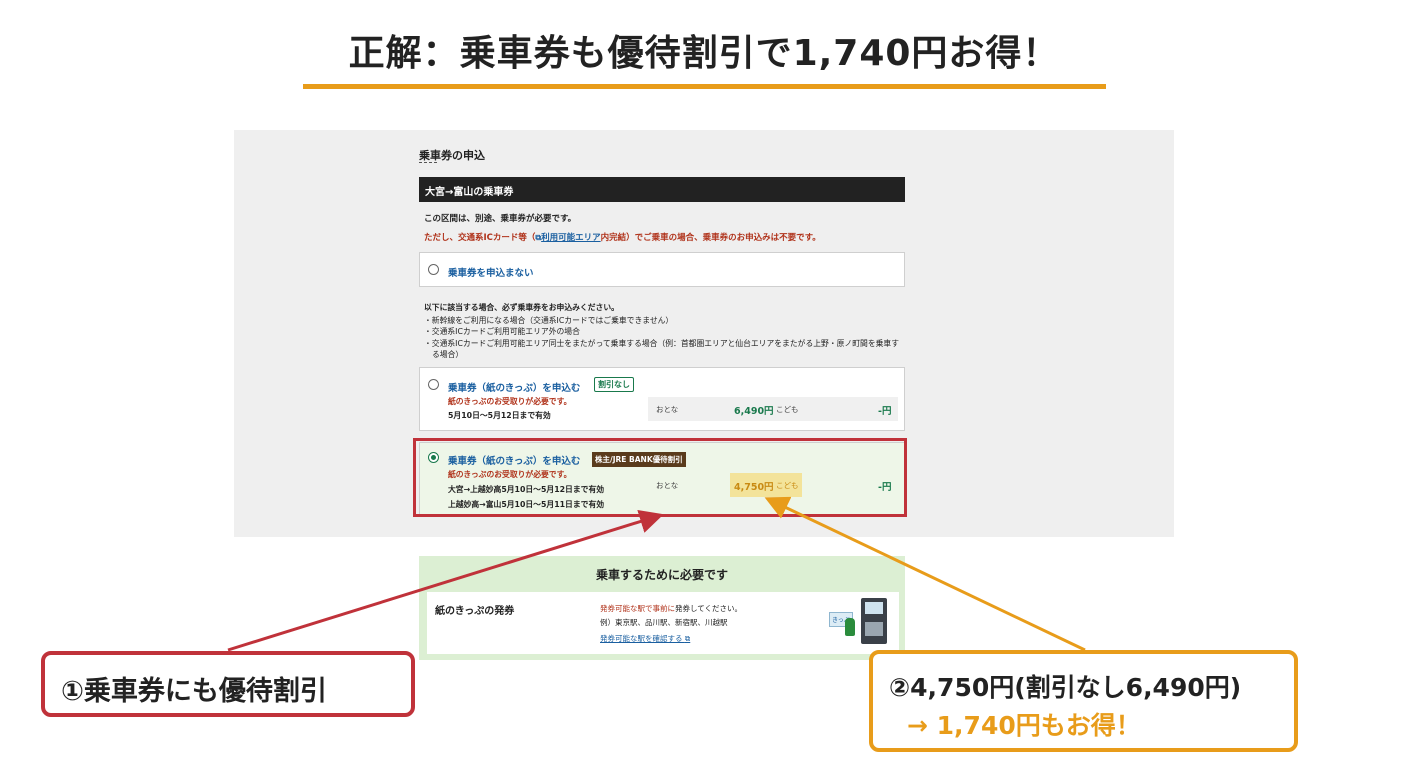 This screenshot has width=1408, height=768. What do you see at coordinates (428, 162) in the screenshot?
I see `title-underline` at bounding box center [428, 162].